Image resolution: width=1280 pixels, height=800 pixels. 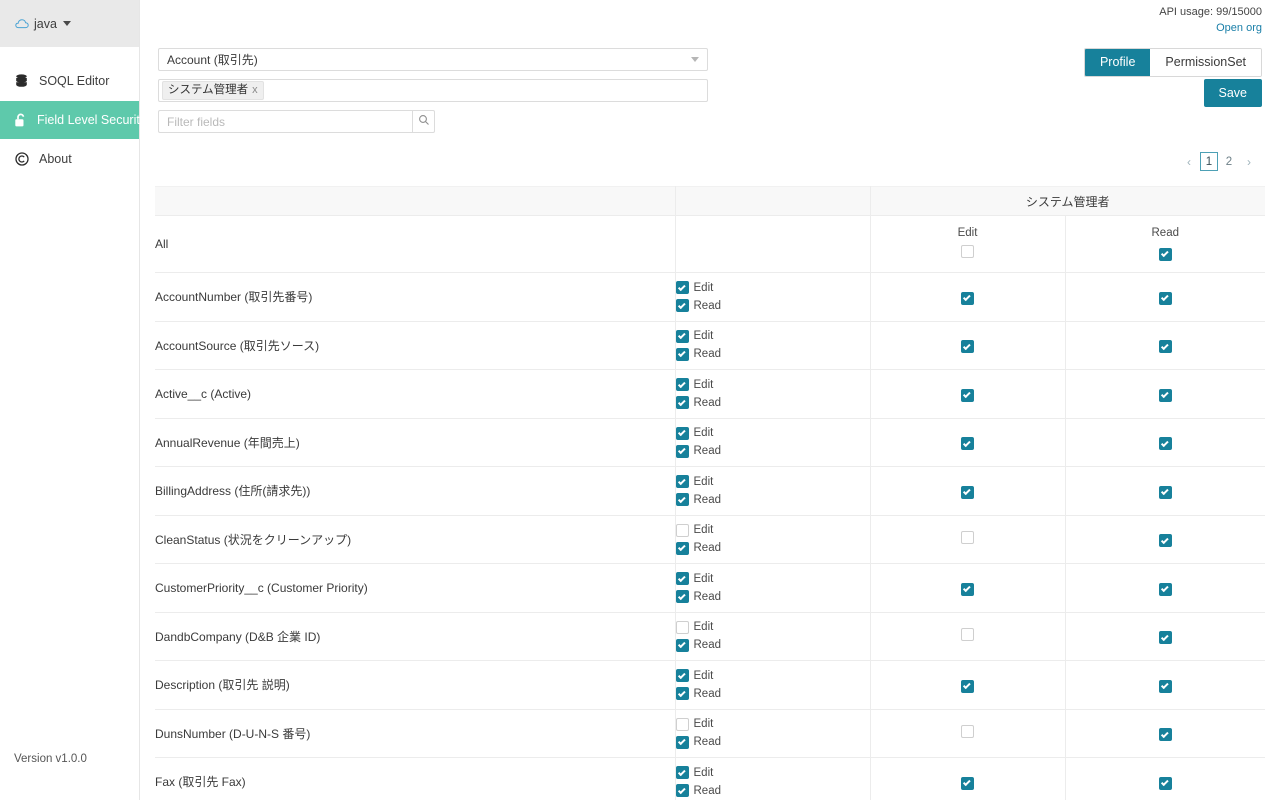 I want to click on table-row-all: All Edit Read, so click(x=710, y=244).